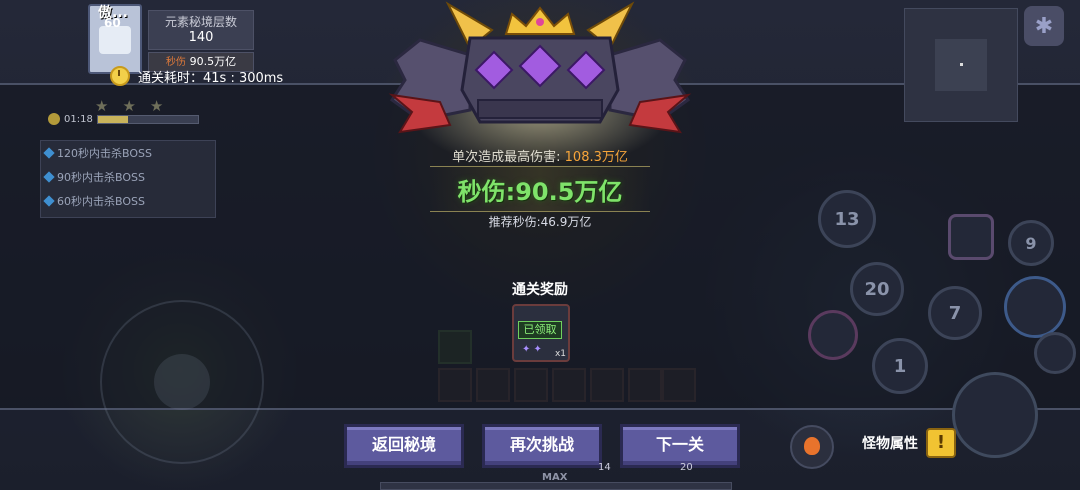 Image resolution: width=1080 pixels, height=490 pixels. I want to click on monster-attribute-label: 怪物属性, so click(890, 444).